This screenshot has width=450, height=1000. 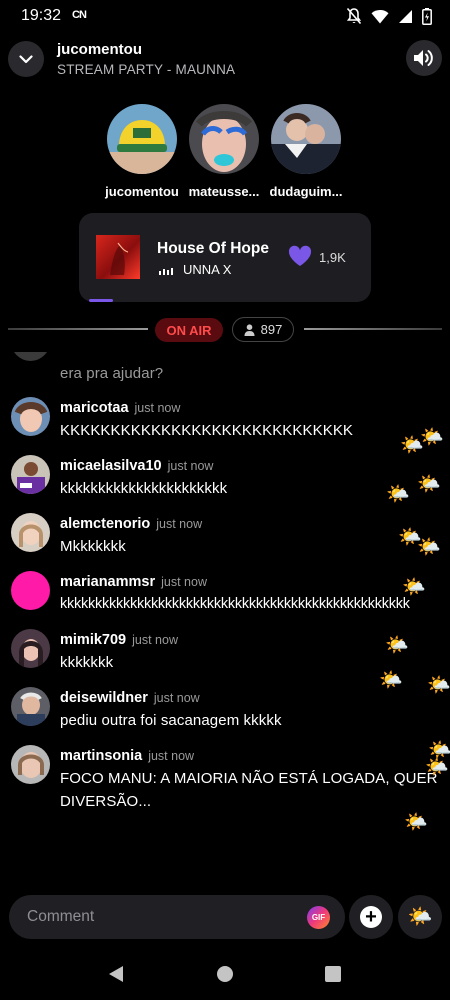 I want to click on participant-jucomentou: jucomentou, so click(x=142, y=151).